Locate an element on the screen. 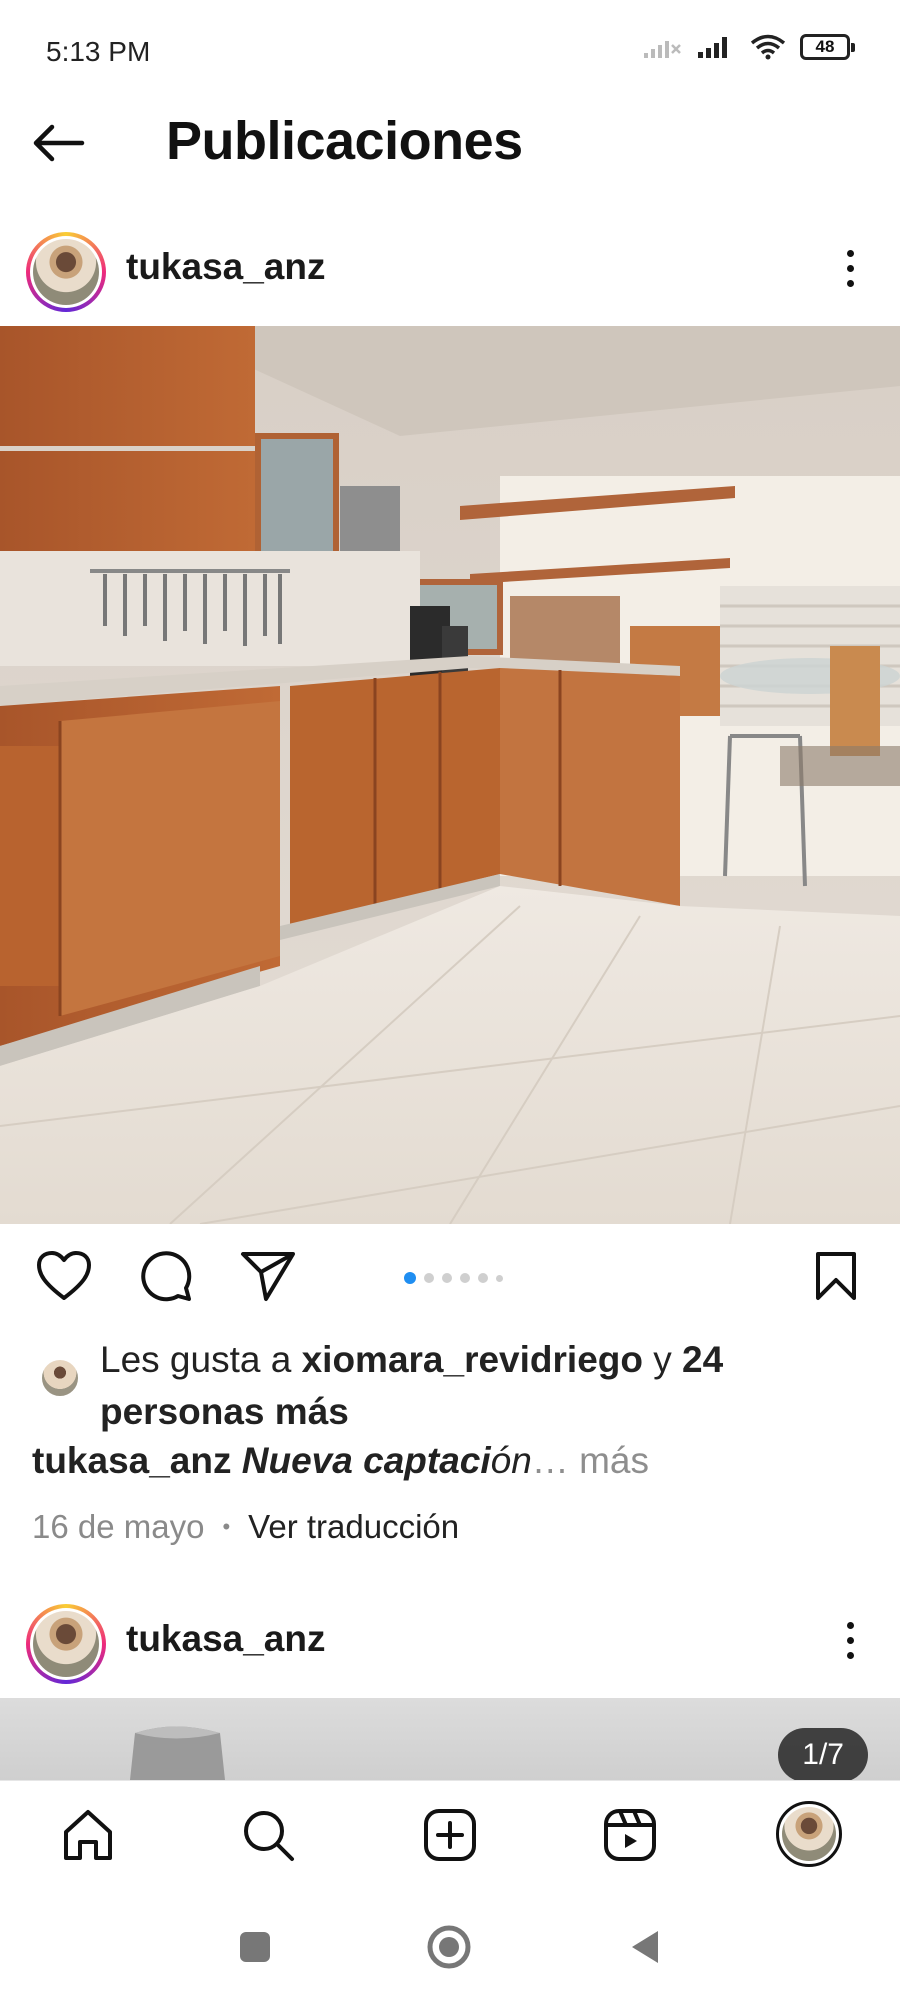  nav-profile is located at coordinates (809, 1834).